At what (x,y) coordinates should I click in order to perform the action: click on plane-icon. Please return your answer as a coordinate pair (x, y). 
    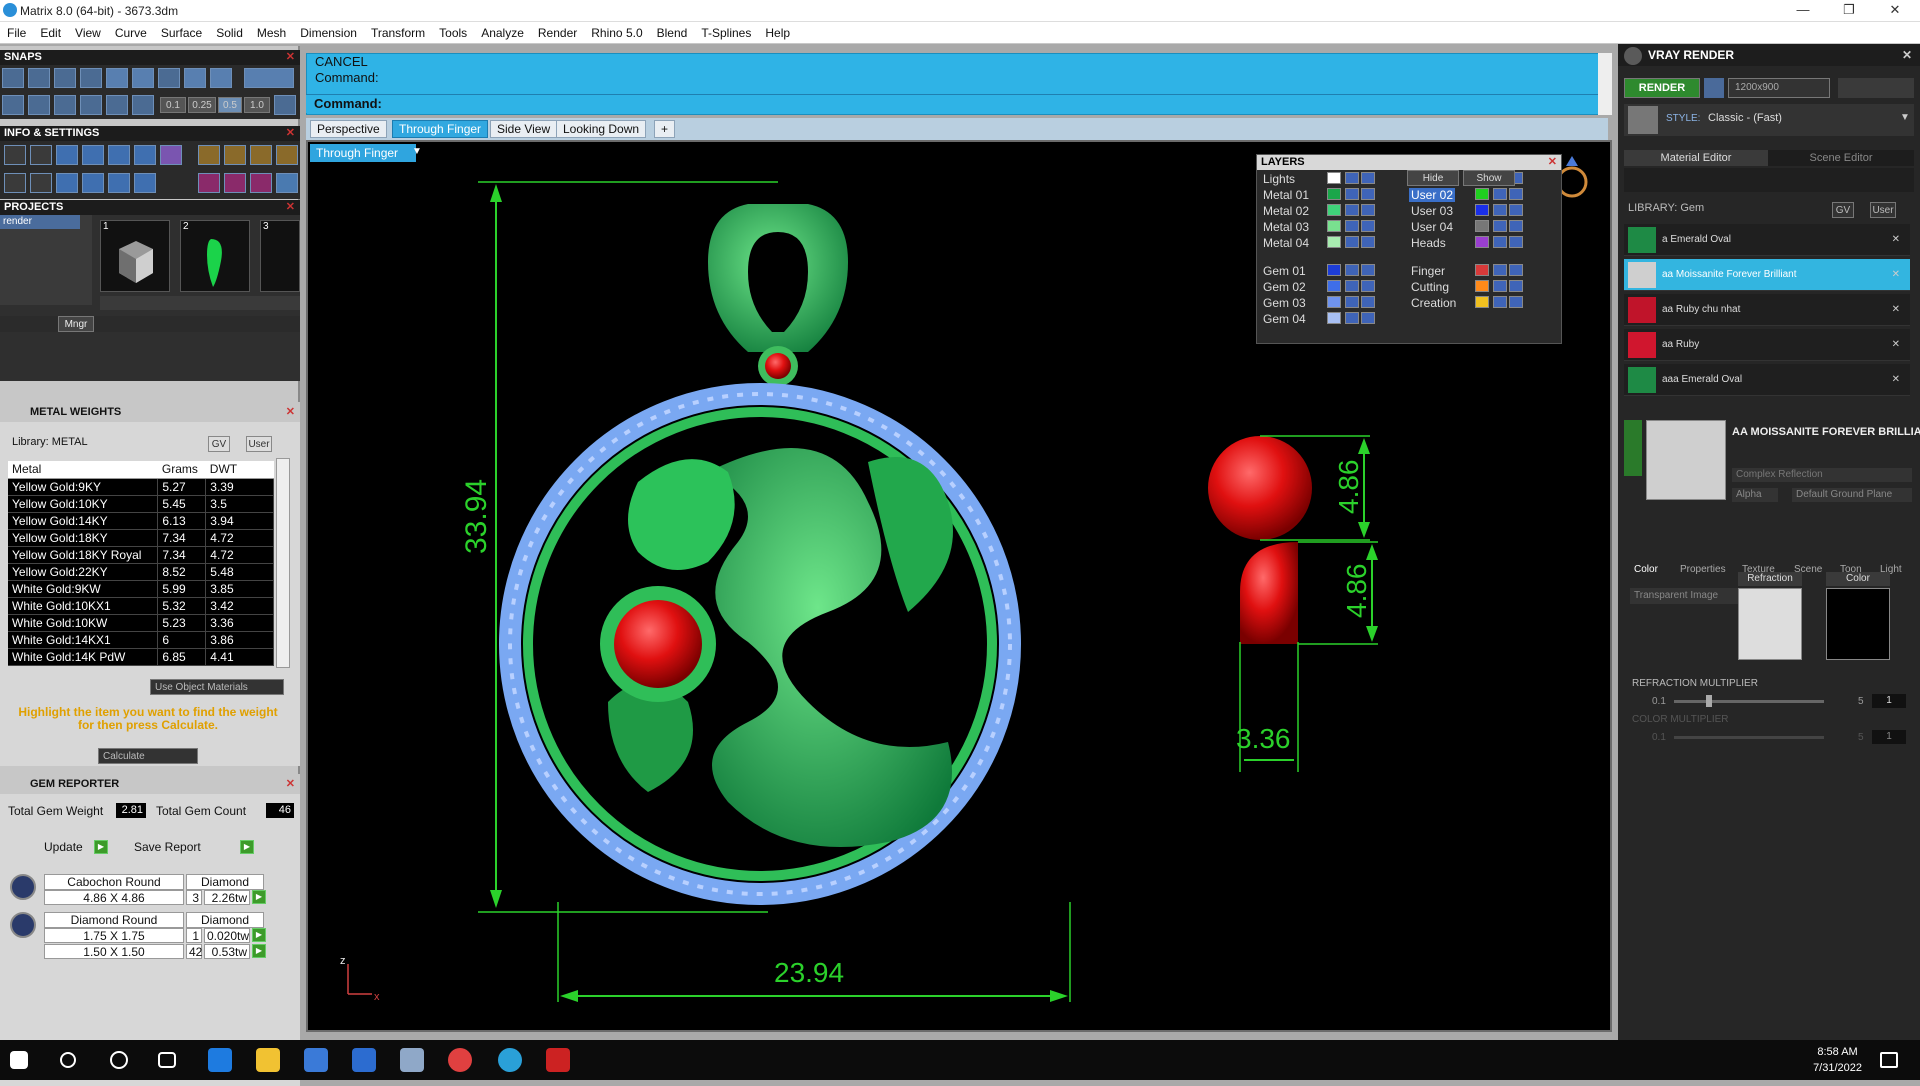
    Looking at the image, I should click on (117, 105).